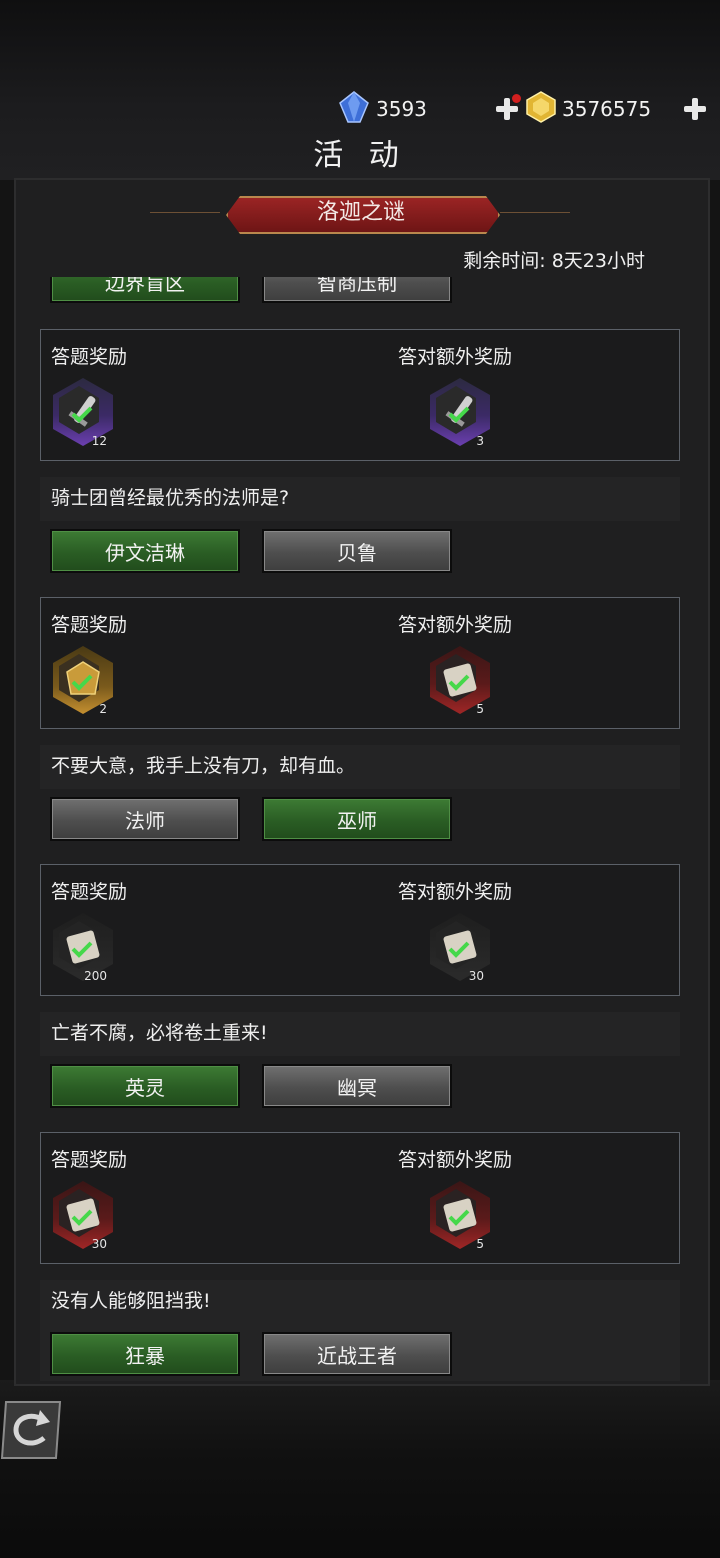  Describe the element at coordinates (145, 290) in the screenshot. I see `answer-button-top-a: 边界盲区` at that location.